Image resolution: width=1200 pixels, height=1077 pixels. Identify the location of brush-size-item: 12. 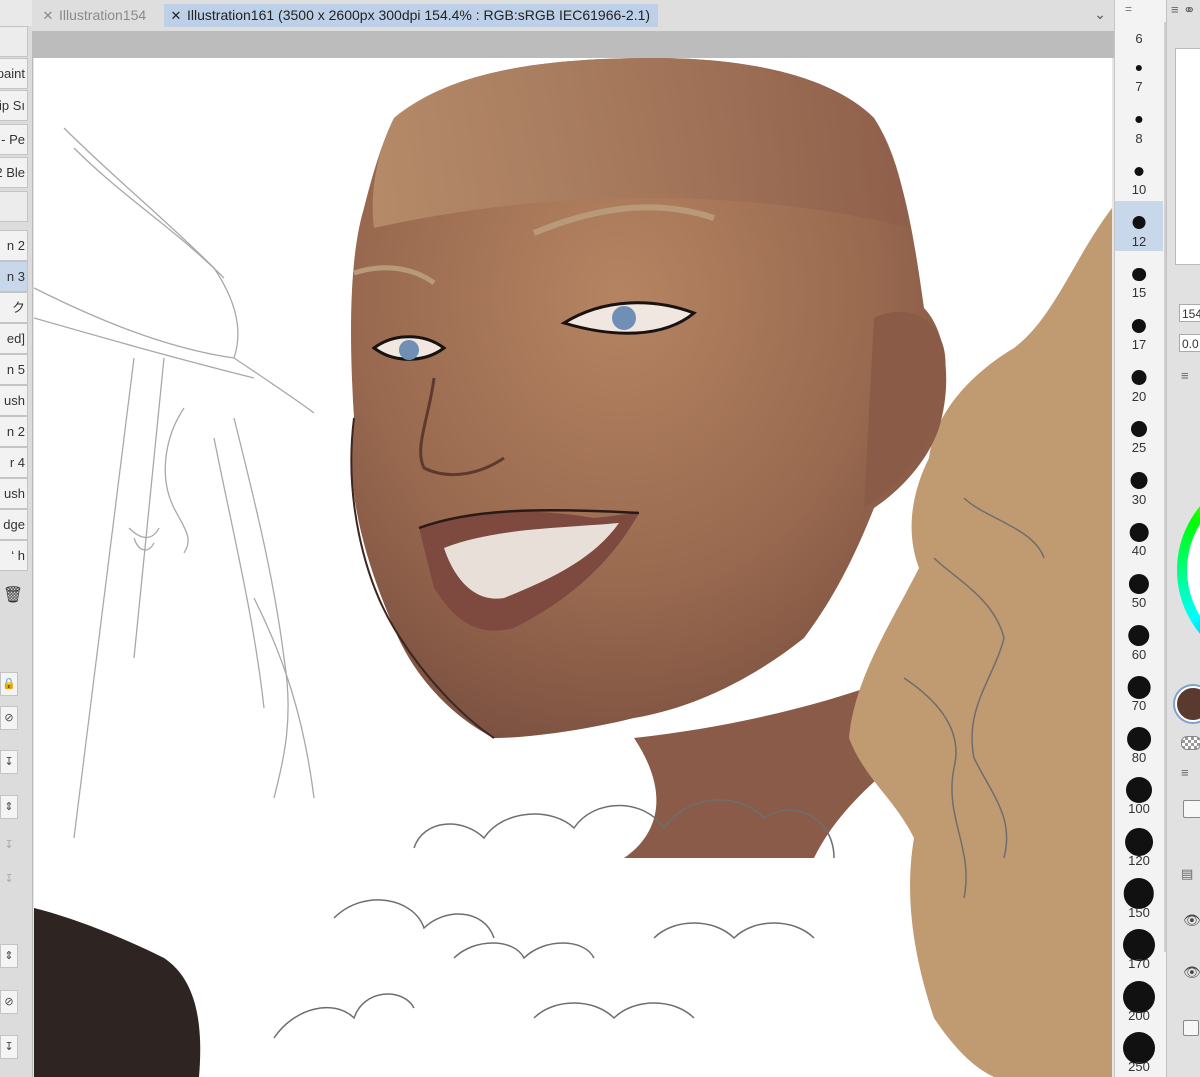
(1139, 225).